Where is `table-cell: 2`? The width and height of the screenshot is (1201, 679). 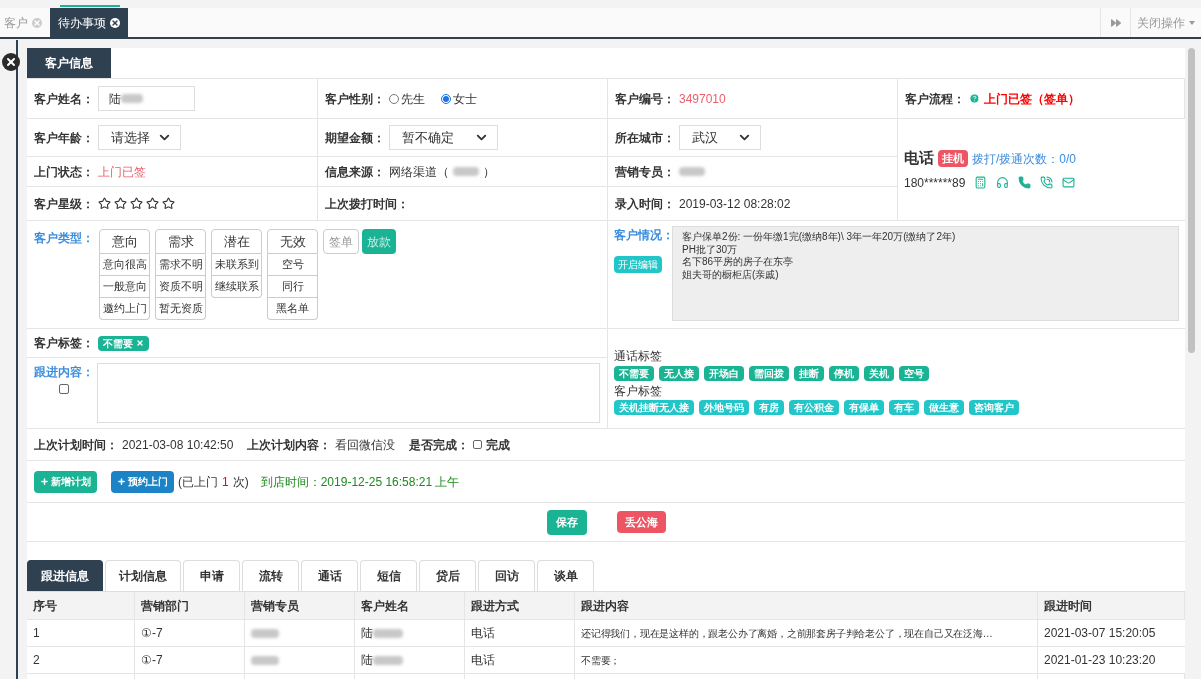
table-cell: 2 is located at coordinates (81, 660).